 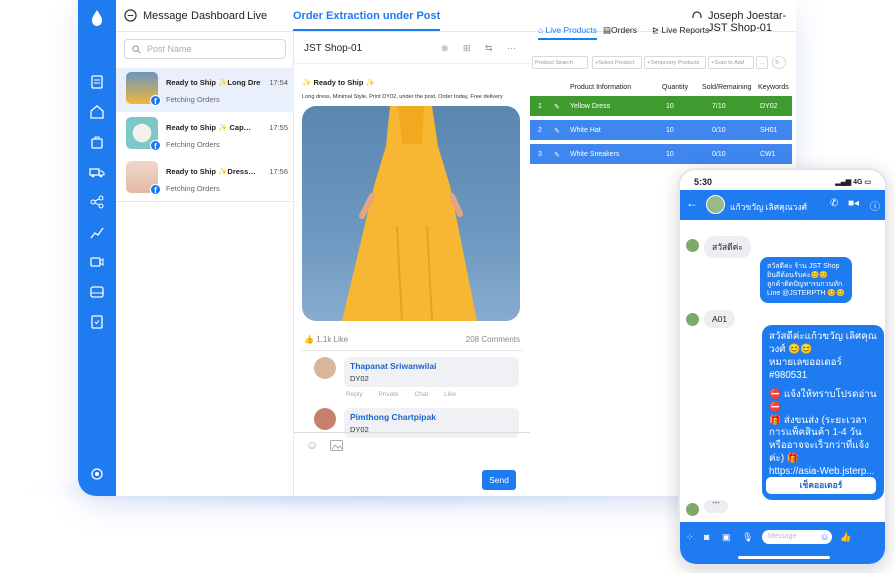 What do you see at coordinates (747, 537) in the screenshot?
I see `mic-icon: 🎙` at bounding box center [747, 537].